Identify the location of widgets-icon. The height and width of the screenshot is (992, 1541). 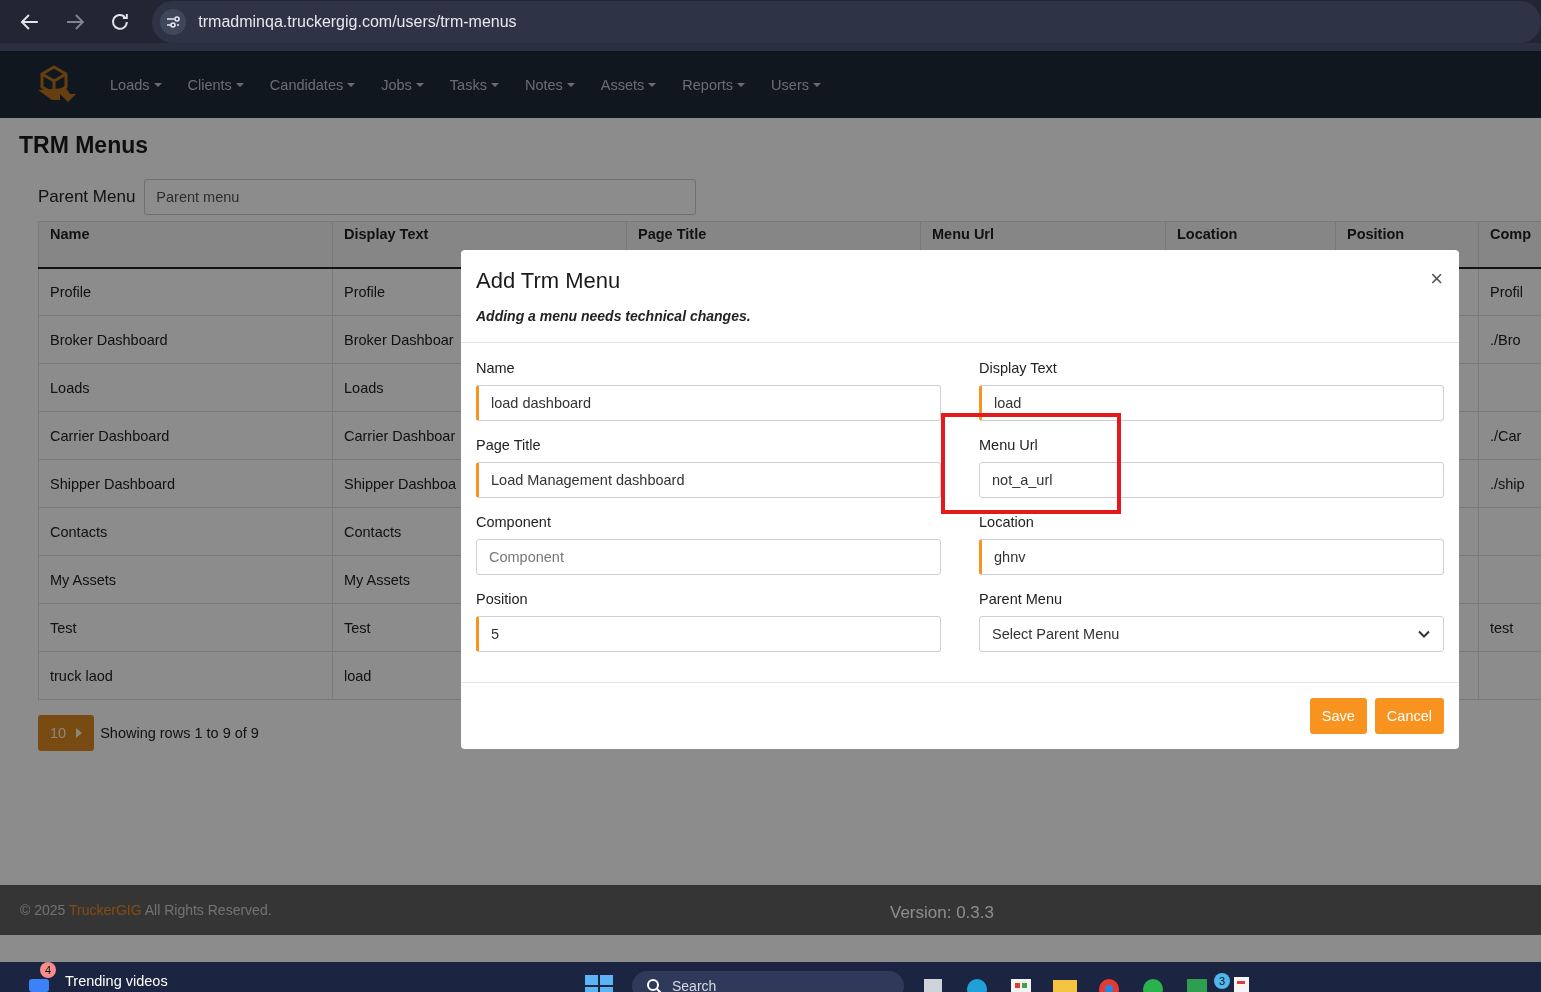
(39, 985).